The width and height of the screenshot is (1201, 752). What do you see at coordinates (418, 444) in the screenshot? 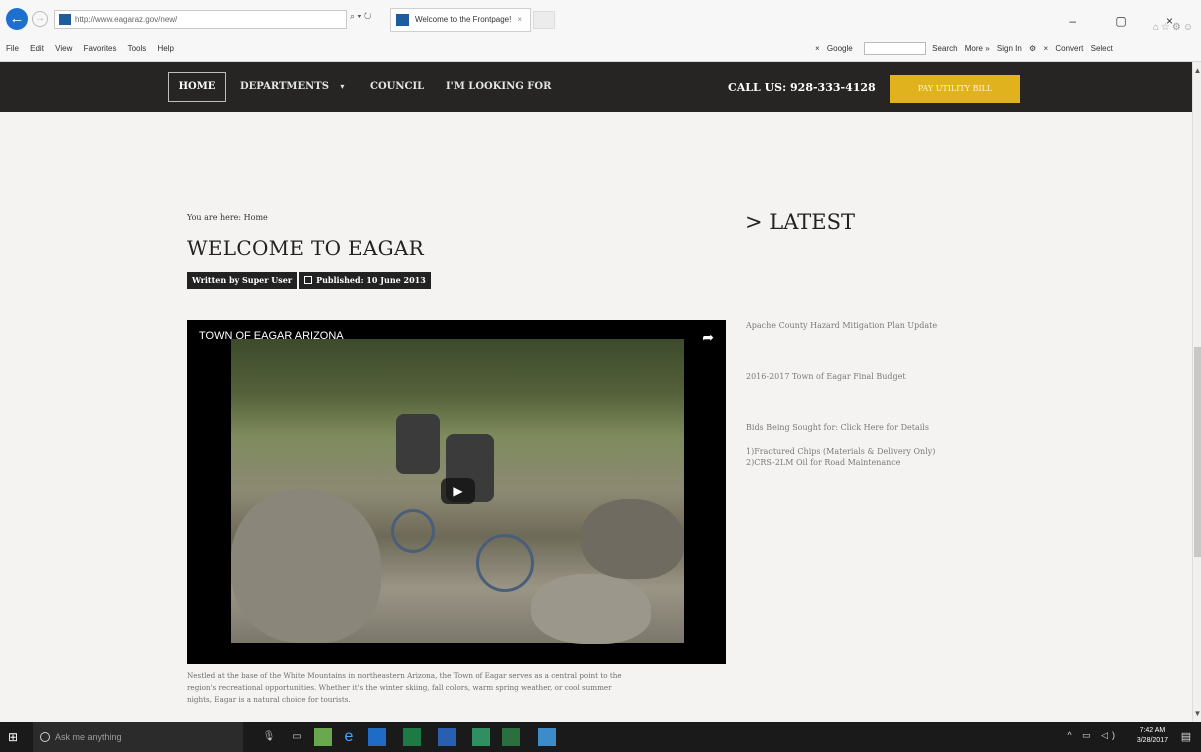
I see `rider-shape` at bounding box center [418, 444].